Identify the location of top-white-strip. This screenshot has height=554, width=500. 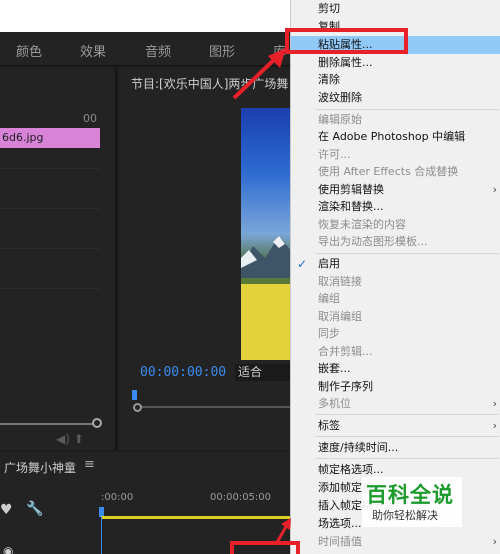
(145, 16).